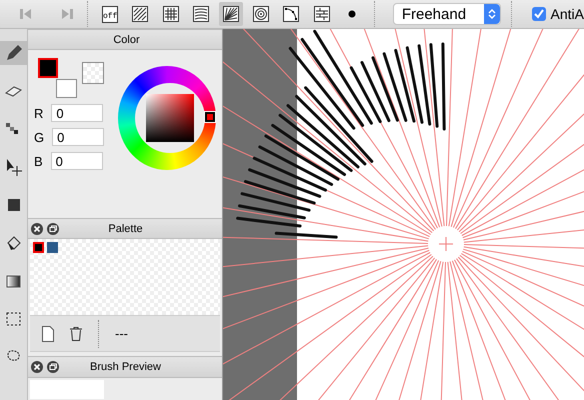 Image resolution: width=584 pixels, height=400 pixels. I want to click on tool-button, so click(13, 53).